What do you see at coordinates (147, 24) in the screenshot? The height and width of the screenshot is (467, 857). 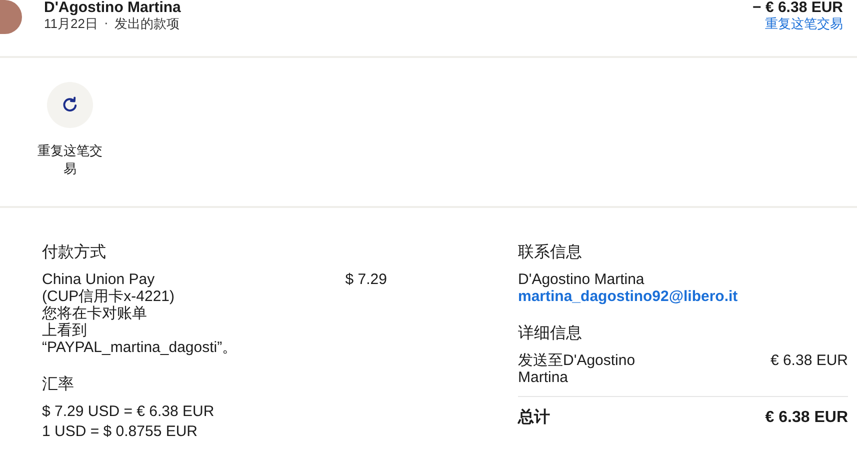 I see `transaction-type: 发出的款项` at bounding box center [147, 24].